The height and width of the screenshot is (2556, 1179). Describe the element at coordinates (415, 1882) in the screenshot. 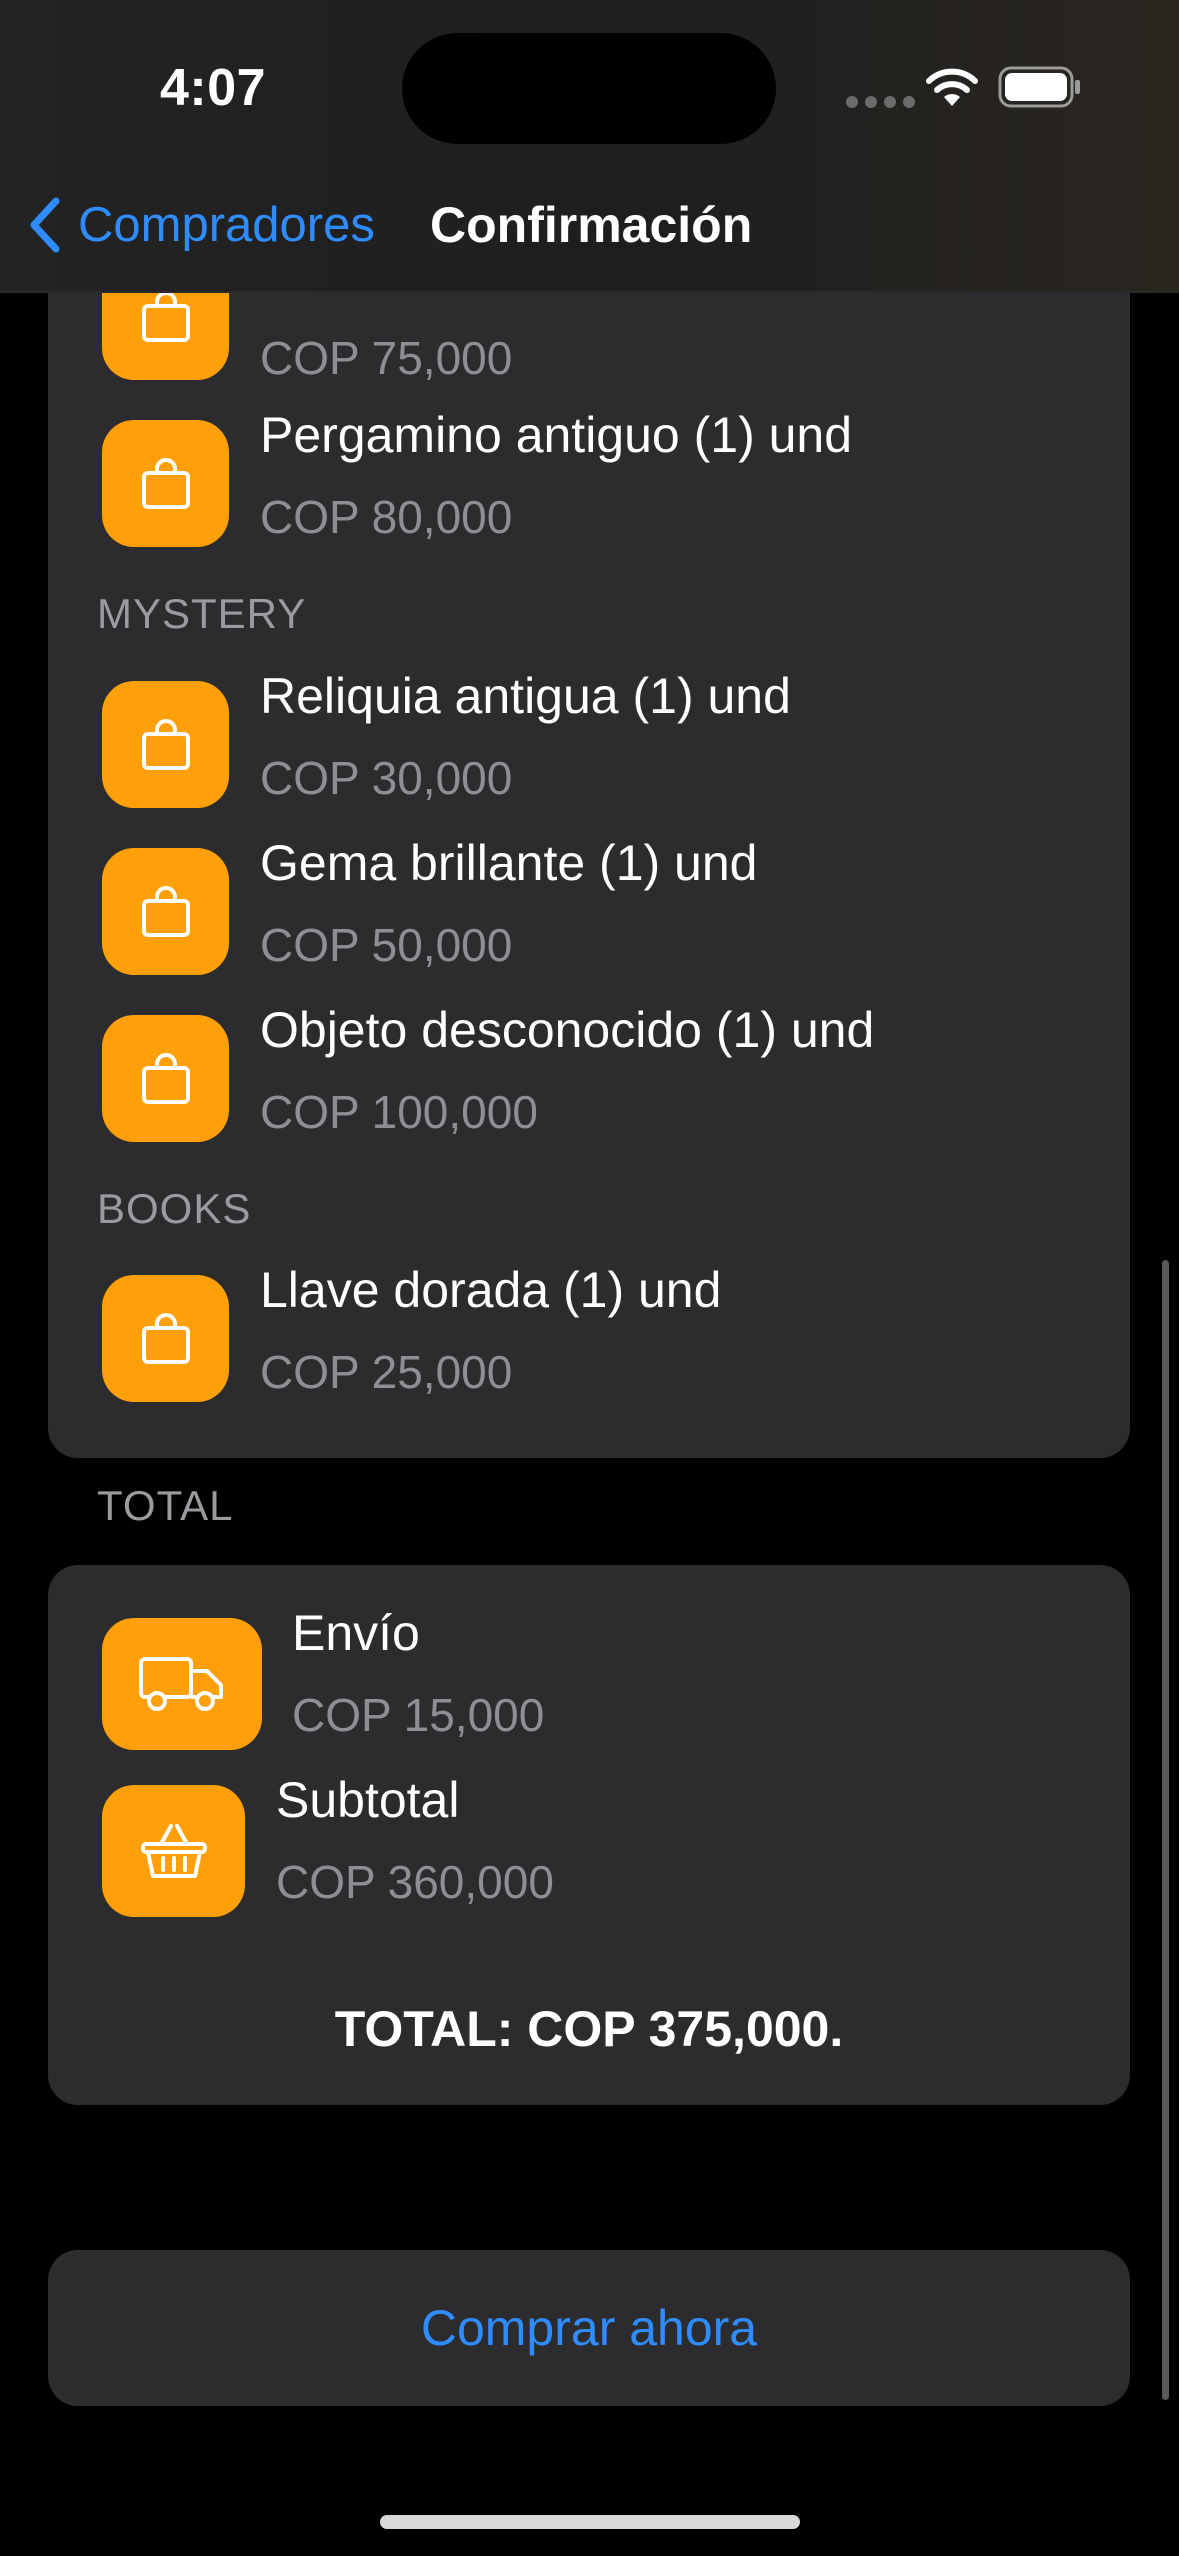

I see `subtotal-price: COP 360,000` at that location.